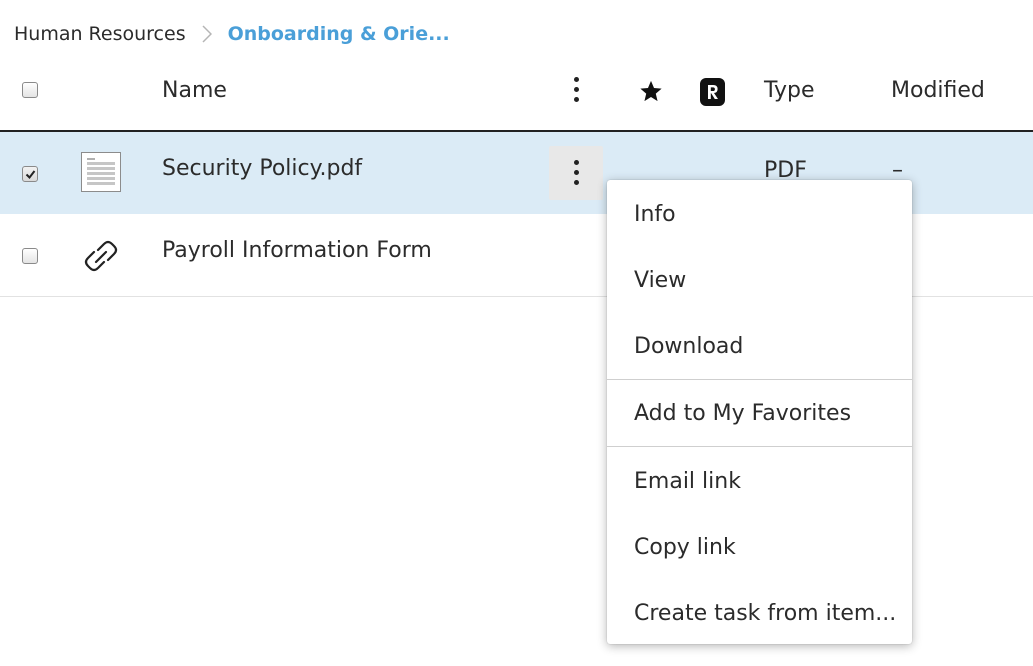 The width and height of the screenshot is (1033, 666). Describe the element at coordinates (262, 168) in the screenshot. I see `file-name: Security Policy.pdf` at that location.